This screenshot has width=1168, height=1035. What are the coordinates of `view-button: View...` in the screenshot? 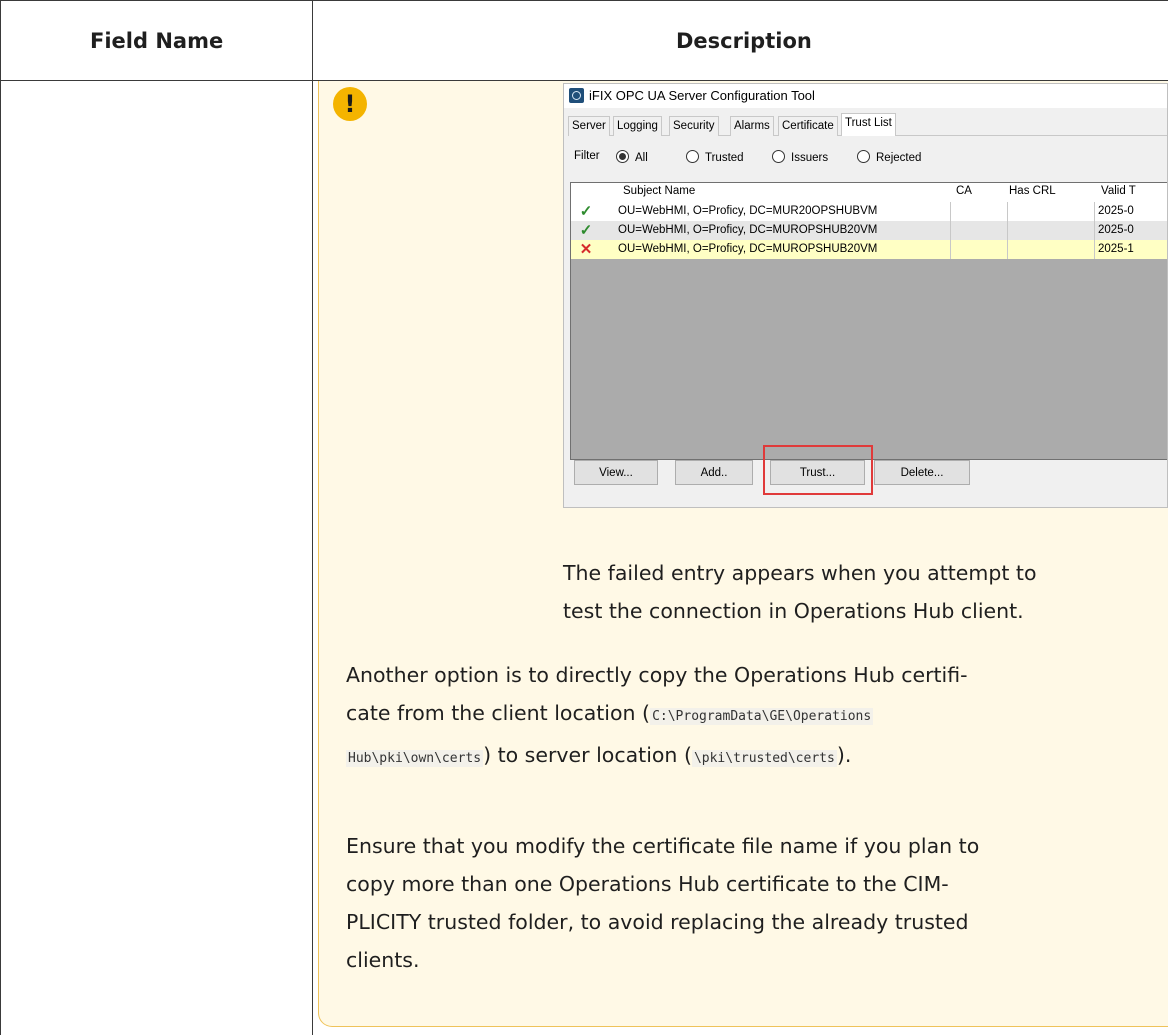 It's located at (616, 472).